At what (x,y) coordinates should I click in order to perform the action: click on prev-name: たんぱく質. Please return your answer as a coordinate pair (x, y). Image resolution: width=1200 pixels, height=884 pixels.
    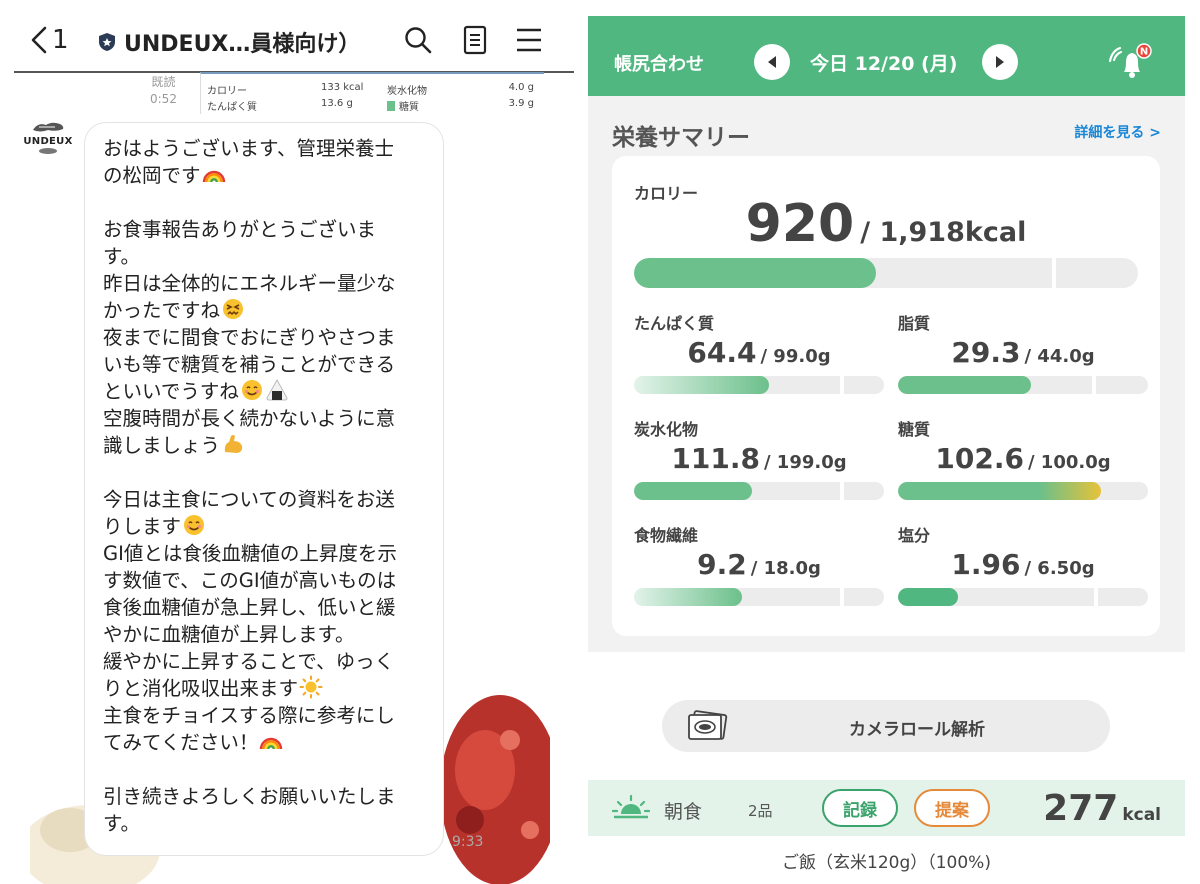
    Looking at the image, I should click on (232, 107).